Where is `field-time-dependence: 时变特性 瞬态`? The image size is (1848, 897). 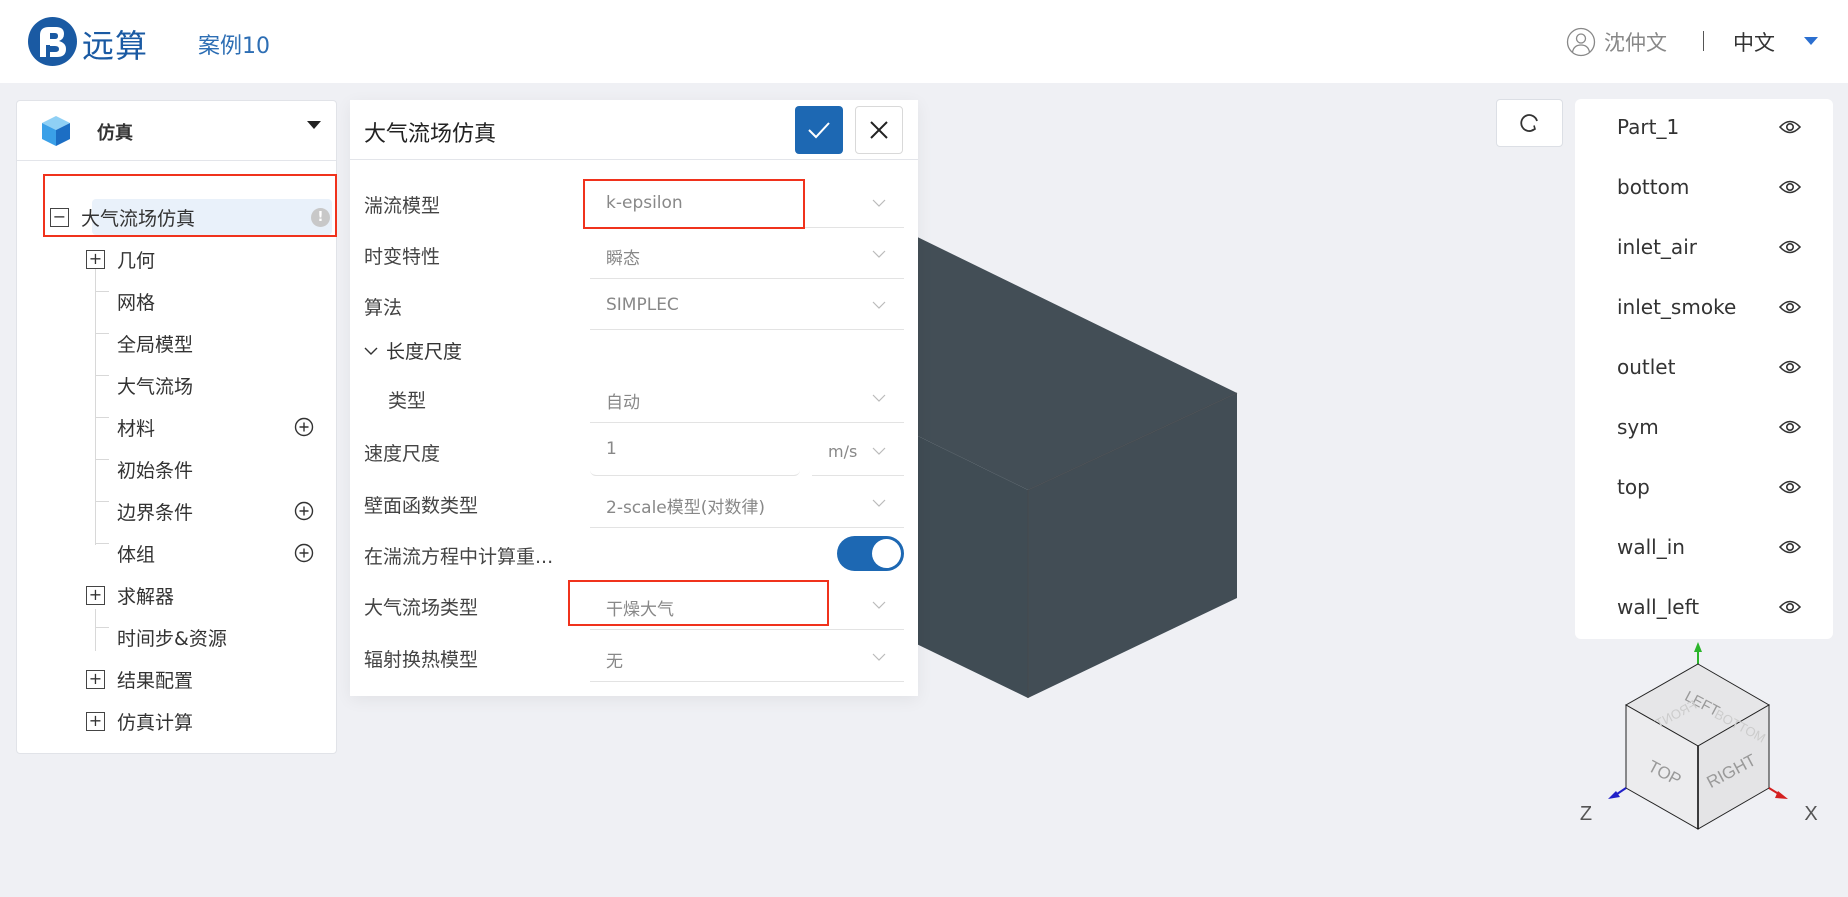 field-time-dependence: 时变特性 瞬态 is located at coordinates (634, 254).